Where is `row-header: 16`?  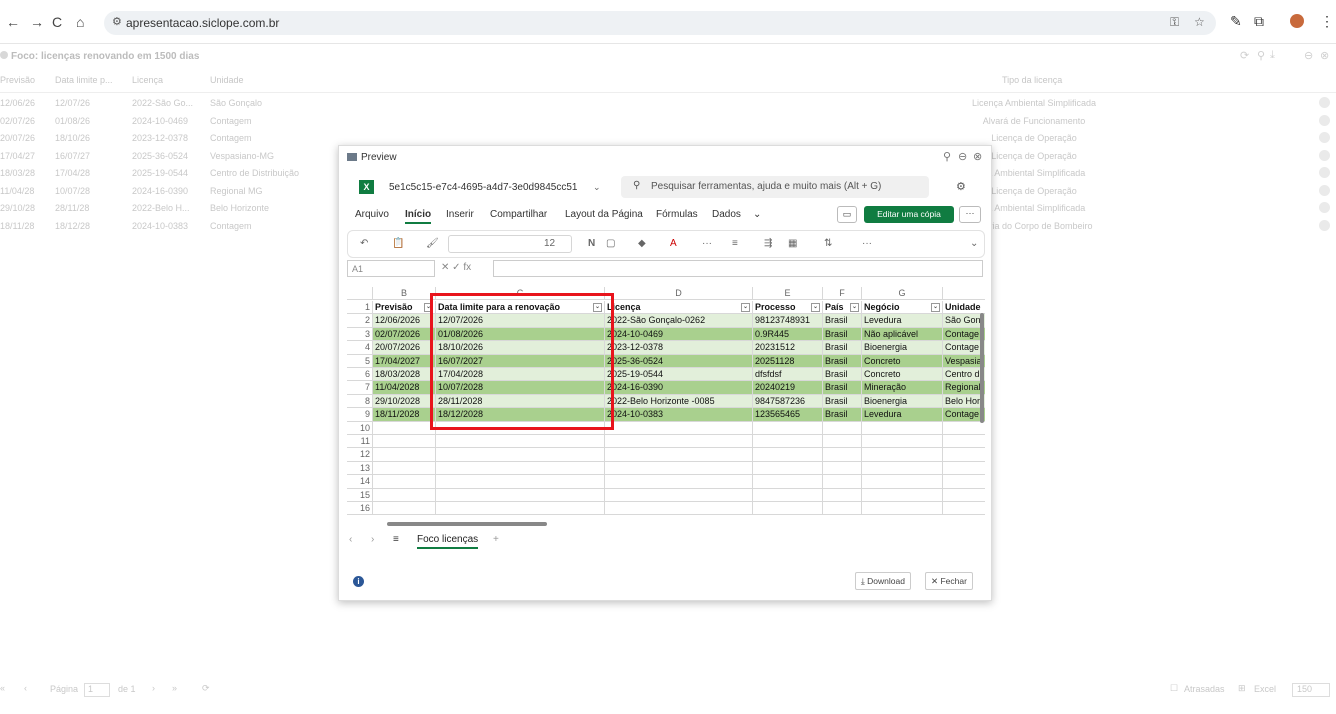
row-header: 16 is located at coordinates (360, 509).